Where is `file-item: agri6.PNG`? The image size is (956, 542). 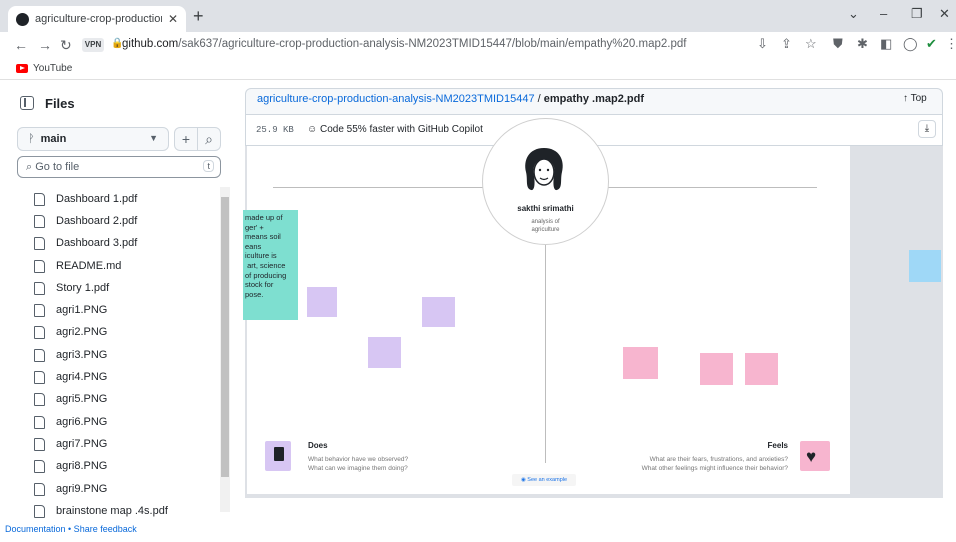 file-item: agri6.PNG is located at coordinates (70, 422).